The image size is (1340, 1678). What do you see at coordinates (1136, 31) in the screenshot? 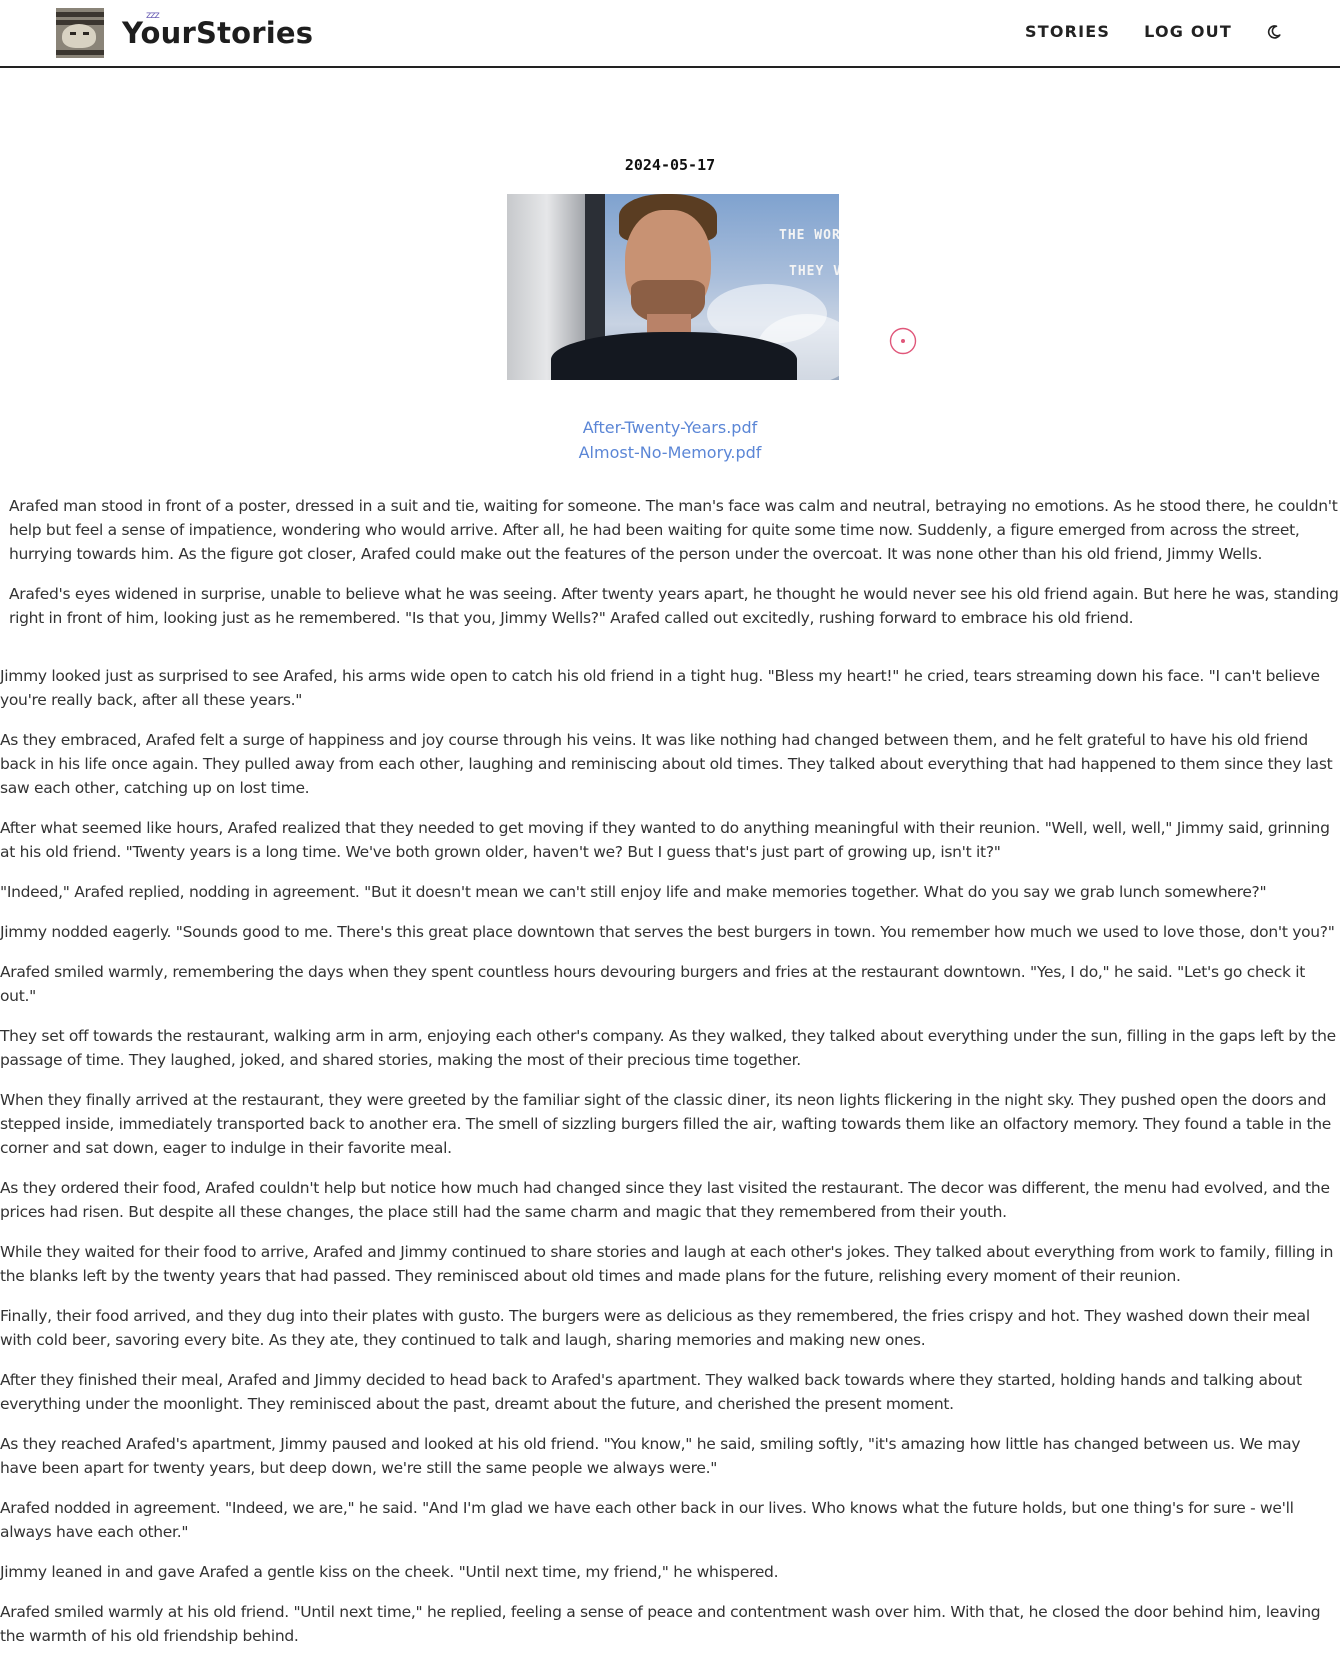
I see `nav-links: STORIES LOG OUT` at bounding box center [1136, 31].